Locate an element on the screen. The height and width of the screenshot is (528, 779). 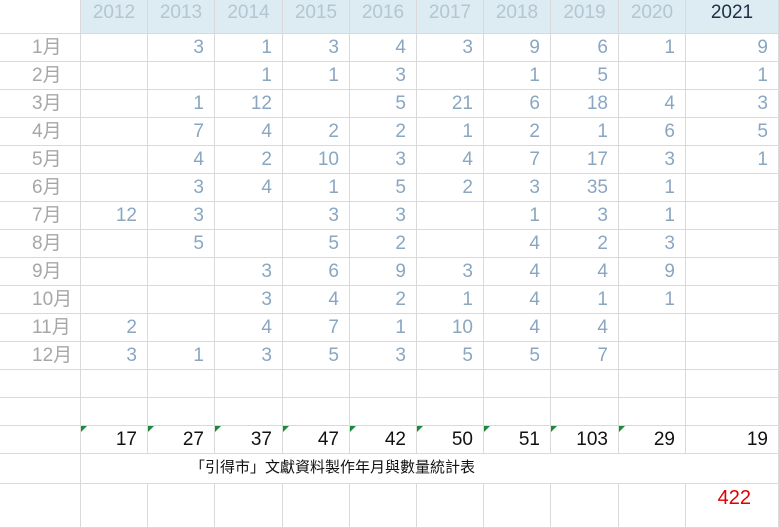
data-cell: 10 is located at coordinates (450, 328).